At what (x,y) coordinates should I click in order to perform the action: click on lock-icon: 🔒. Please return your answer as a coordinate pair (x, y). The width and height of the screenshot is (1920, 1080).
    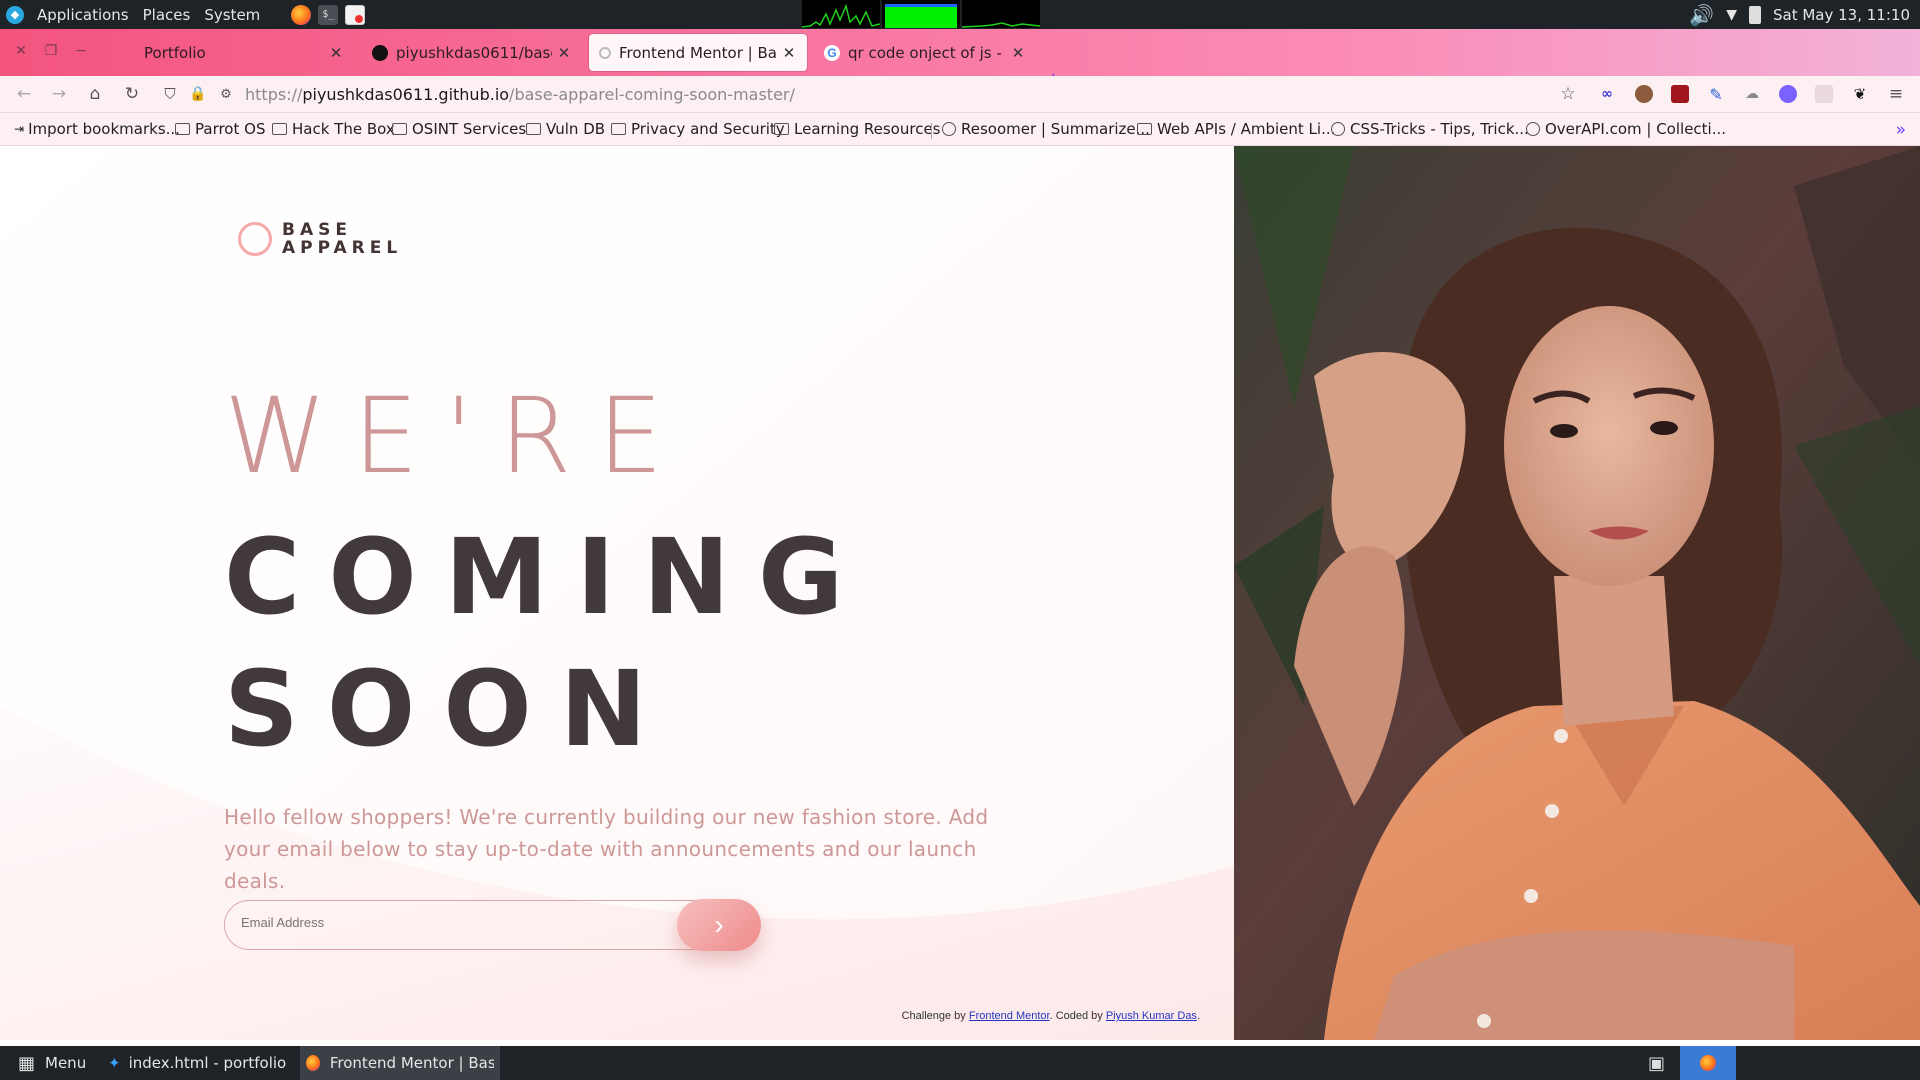
    Looking at the image, I should click on (198, 94).